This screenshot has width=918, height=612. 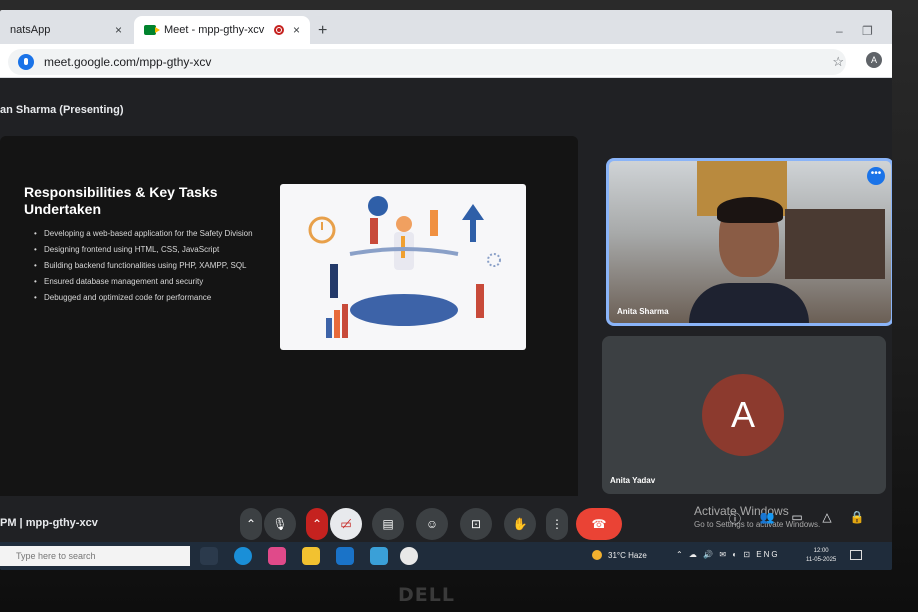 What do you see at coordinates (767, 519) in the screenshot?
I see `people-icon: 👥` at bounding box center [767, 519].